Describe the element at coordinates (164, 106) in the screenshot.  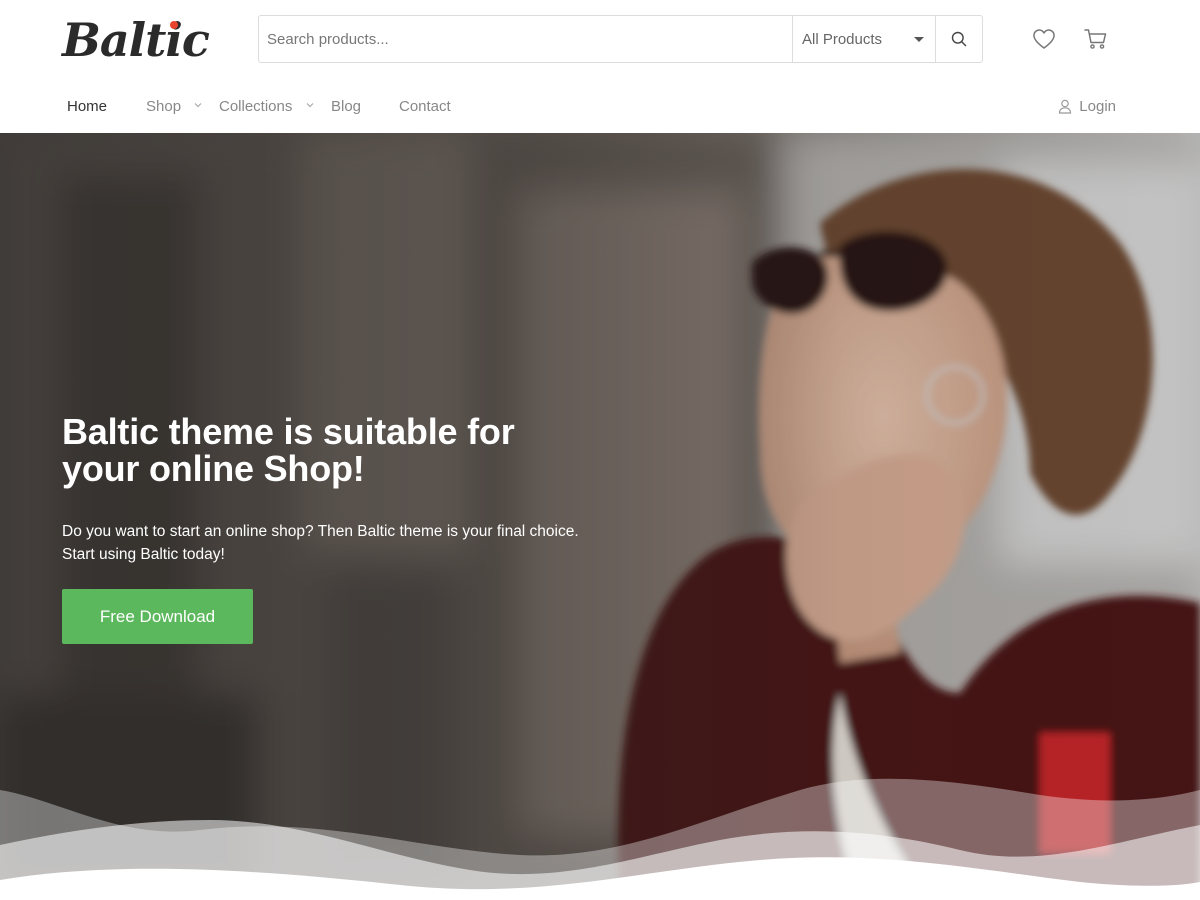
I see `nav-item-label: Shop` at that location.